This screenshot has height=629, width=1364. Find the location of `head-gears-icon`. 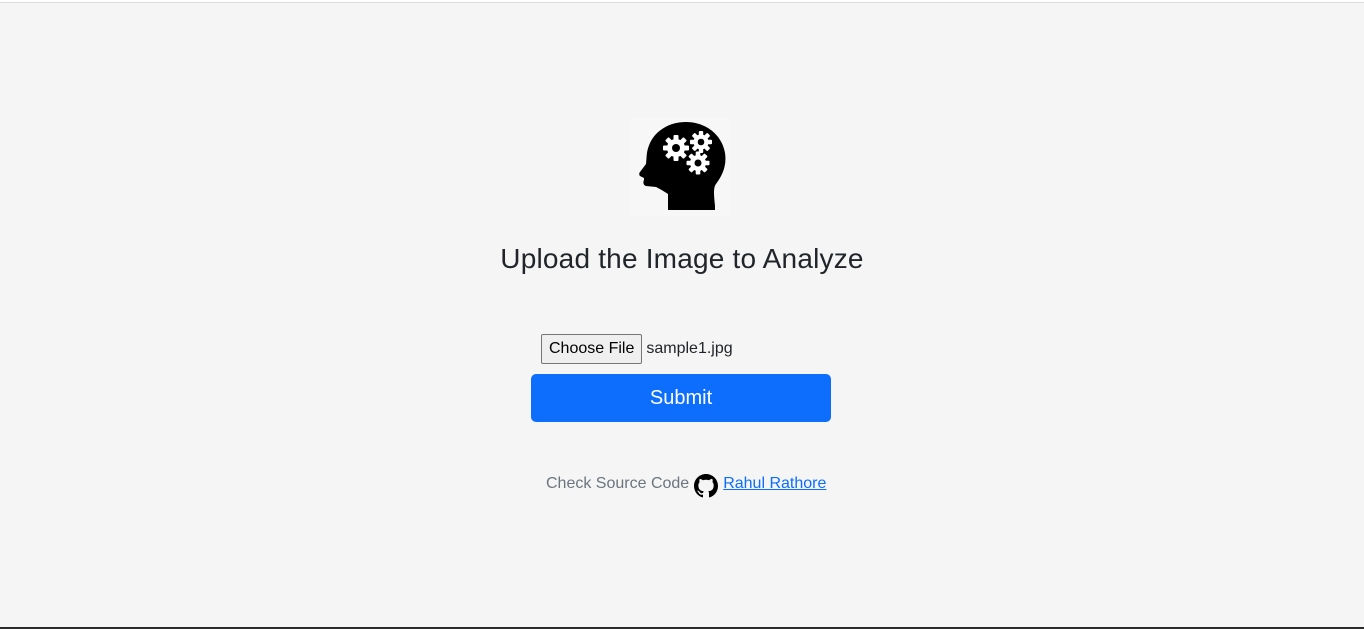

head-gears-icon is located at coordinates (680, 167).